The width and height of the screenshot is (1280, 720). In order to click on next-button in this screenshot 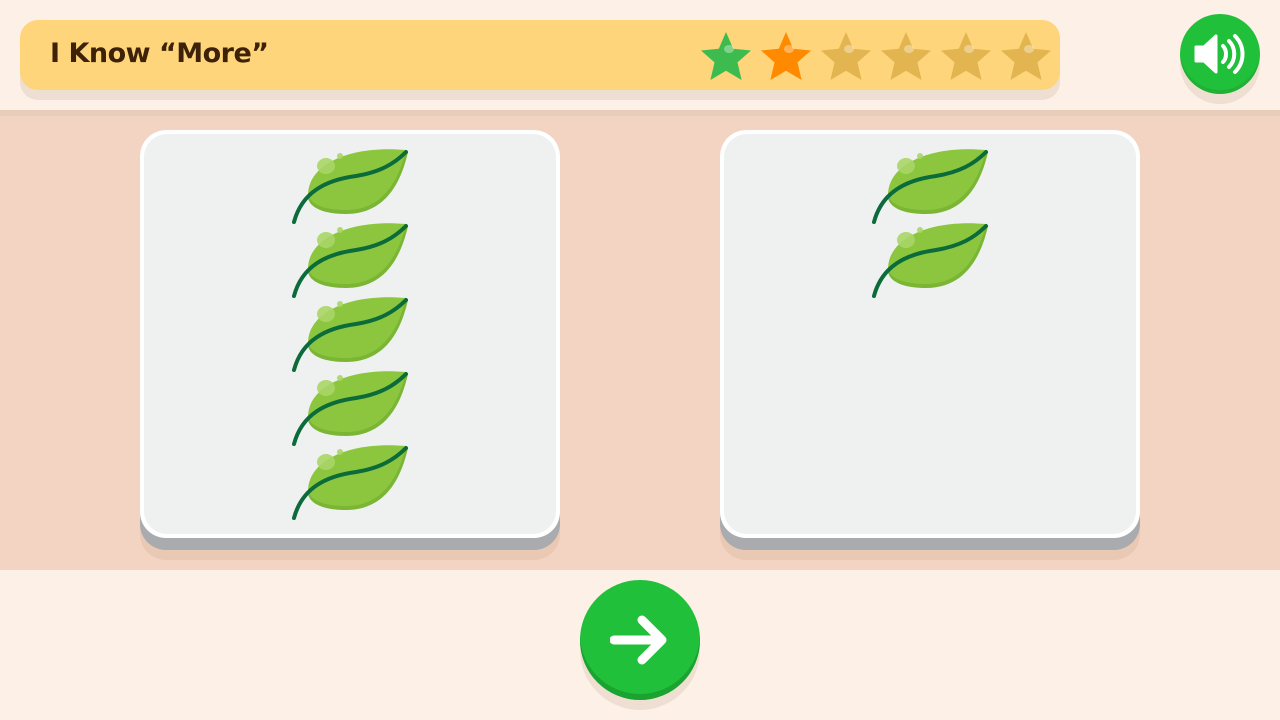, I will do `click(640, 640)`.